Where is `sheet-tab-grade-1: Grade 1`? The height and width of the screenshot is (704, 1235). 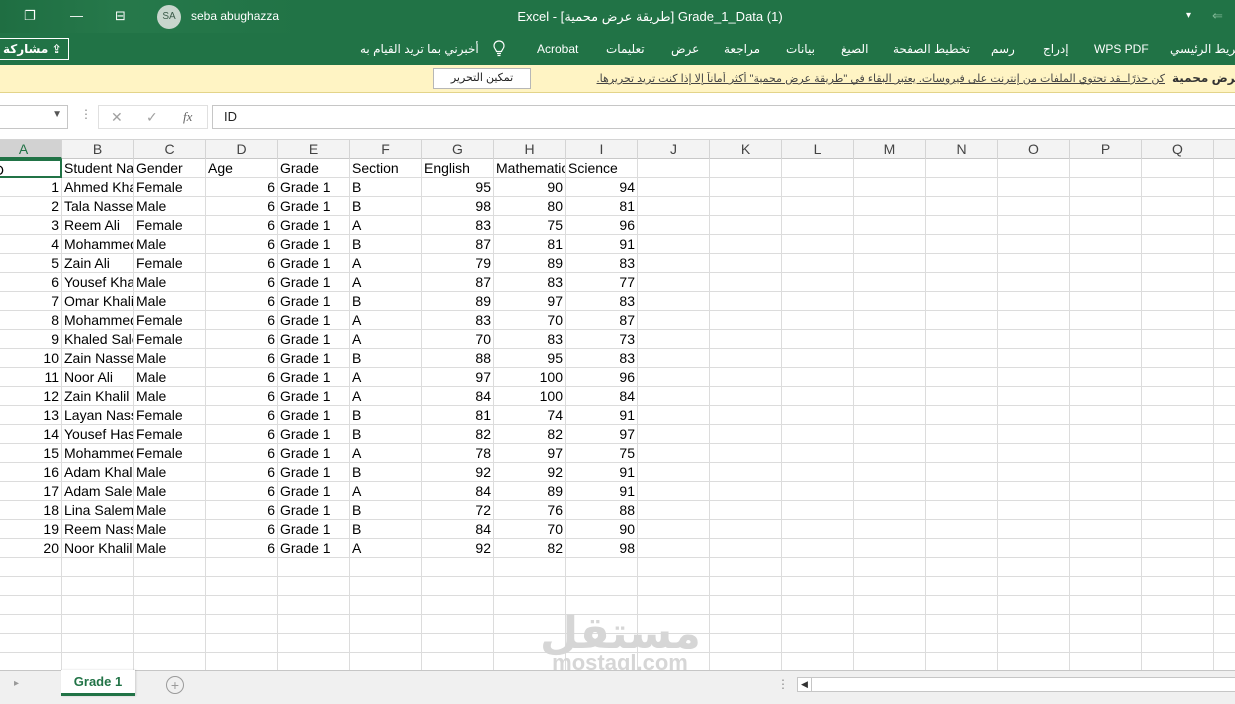
sheet-tab-grade-1: Grade 1 is located at coordinates (98, 683).